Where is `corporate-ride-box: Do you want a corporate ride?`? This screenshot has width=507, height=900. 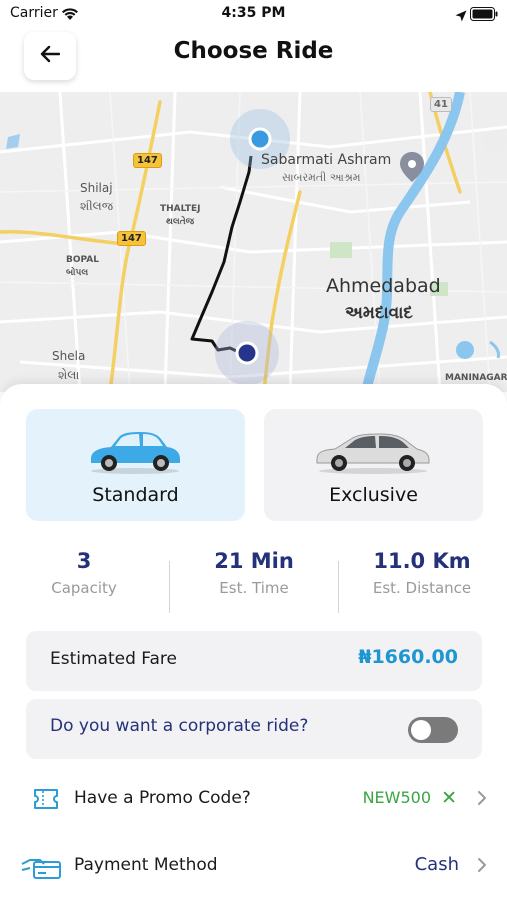 corporate-ride-box: Do you want a corporate ride? is located at coordinates (254, 729).